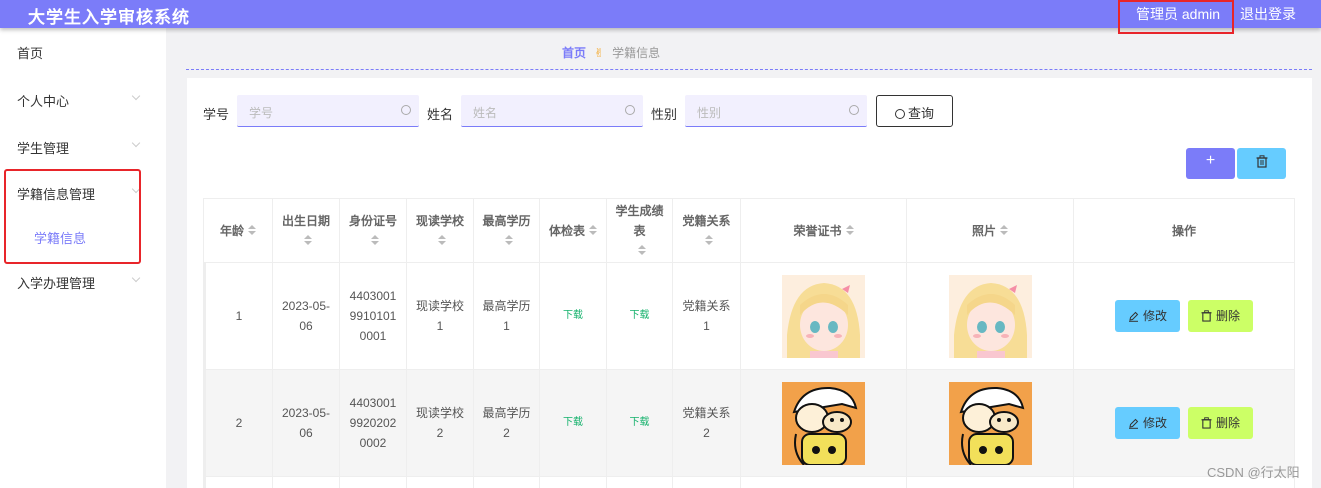 Image resolution: width=1321 pixels, height=488 pixels. Describe the element at coordinates (639, 220) in the screenshot. I see `header-label: 学生成绩表` at that location.